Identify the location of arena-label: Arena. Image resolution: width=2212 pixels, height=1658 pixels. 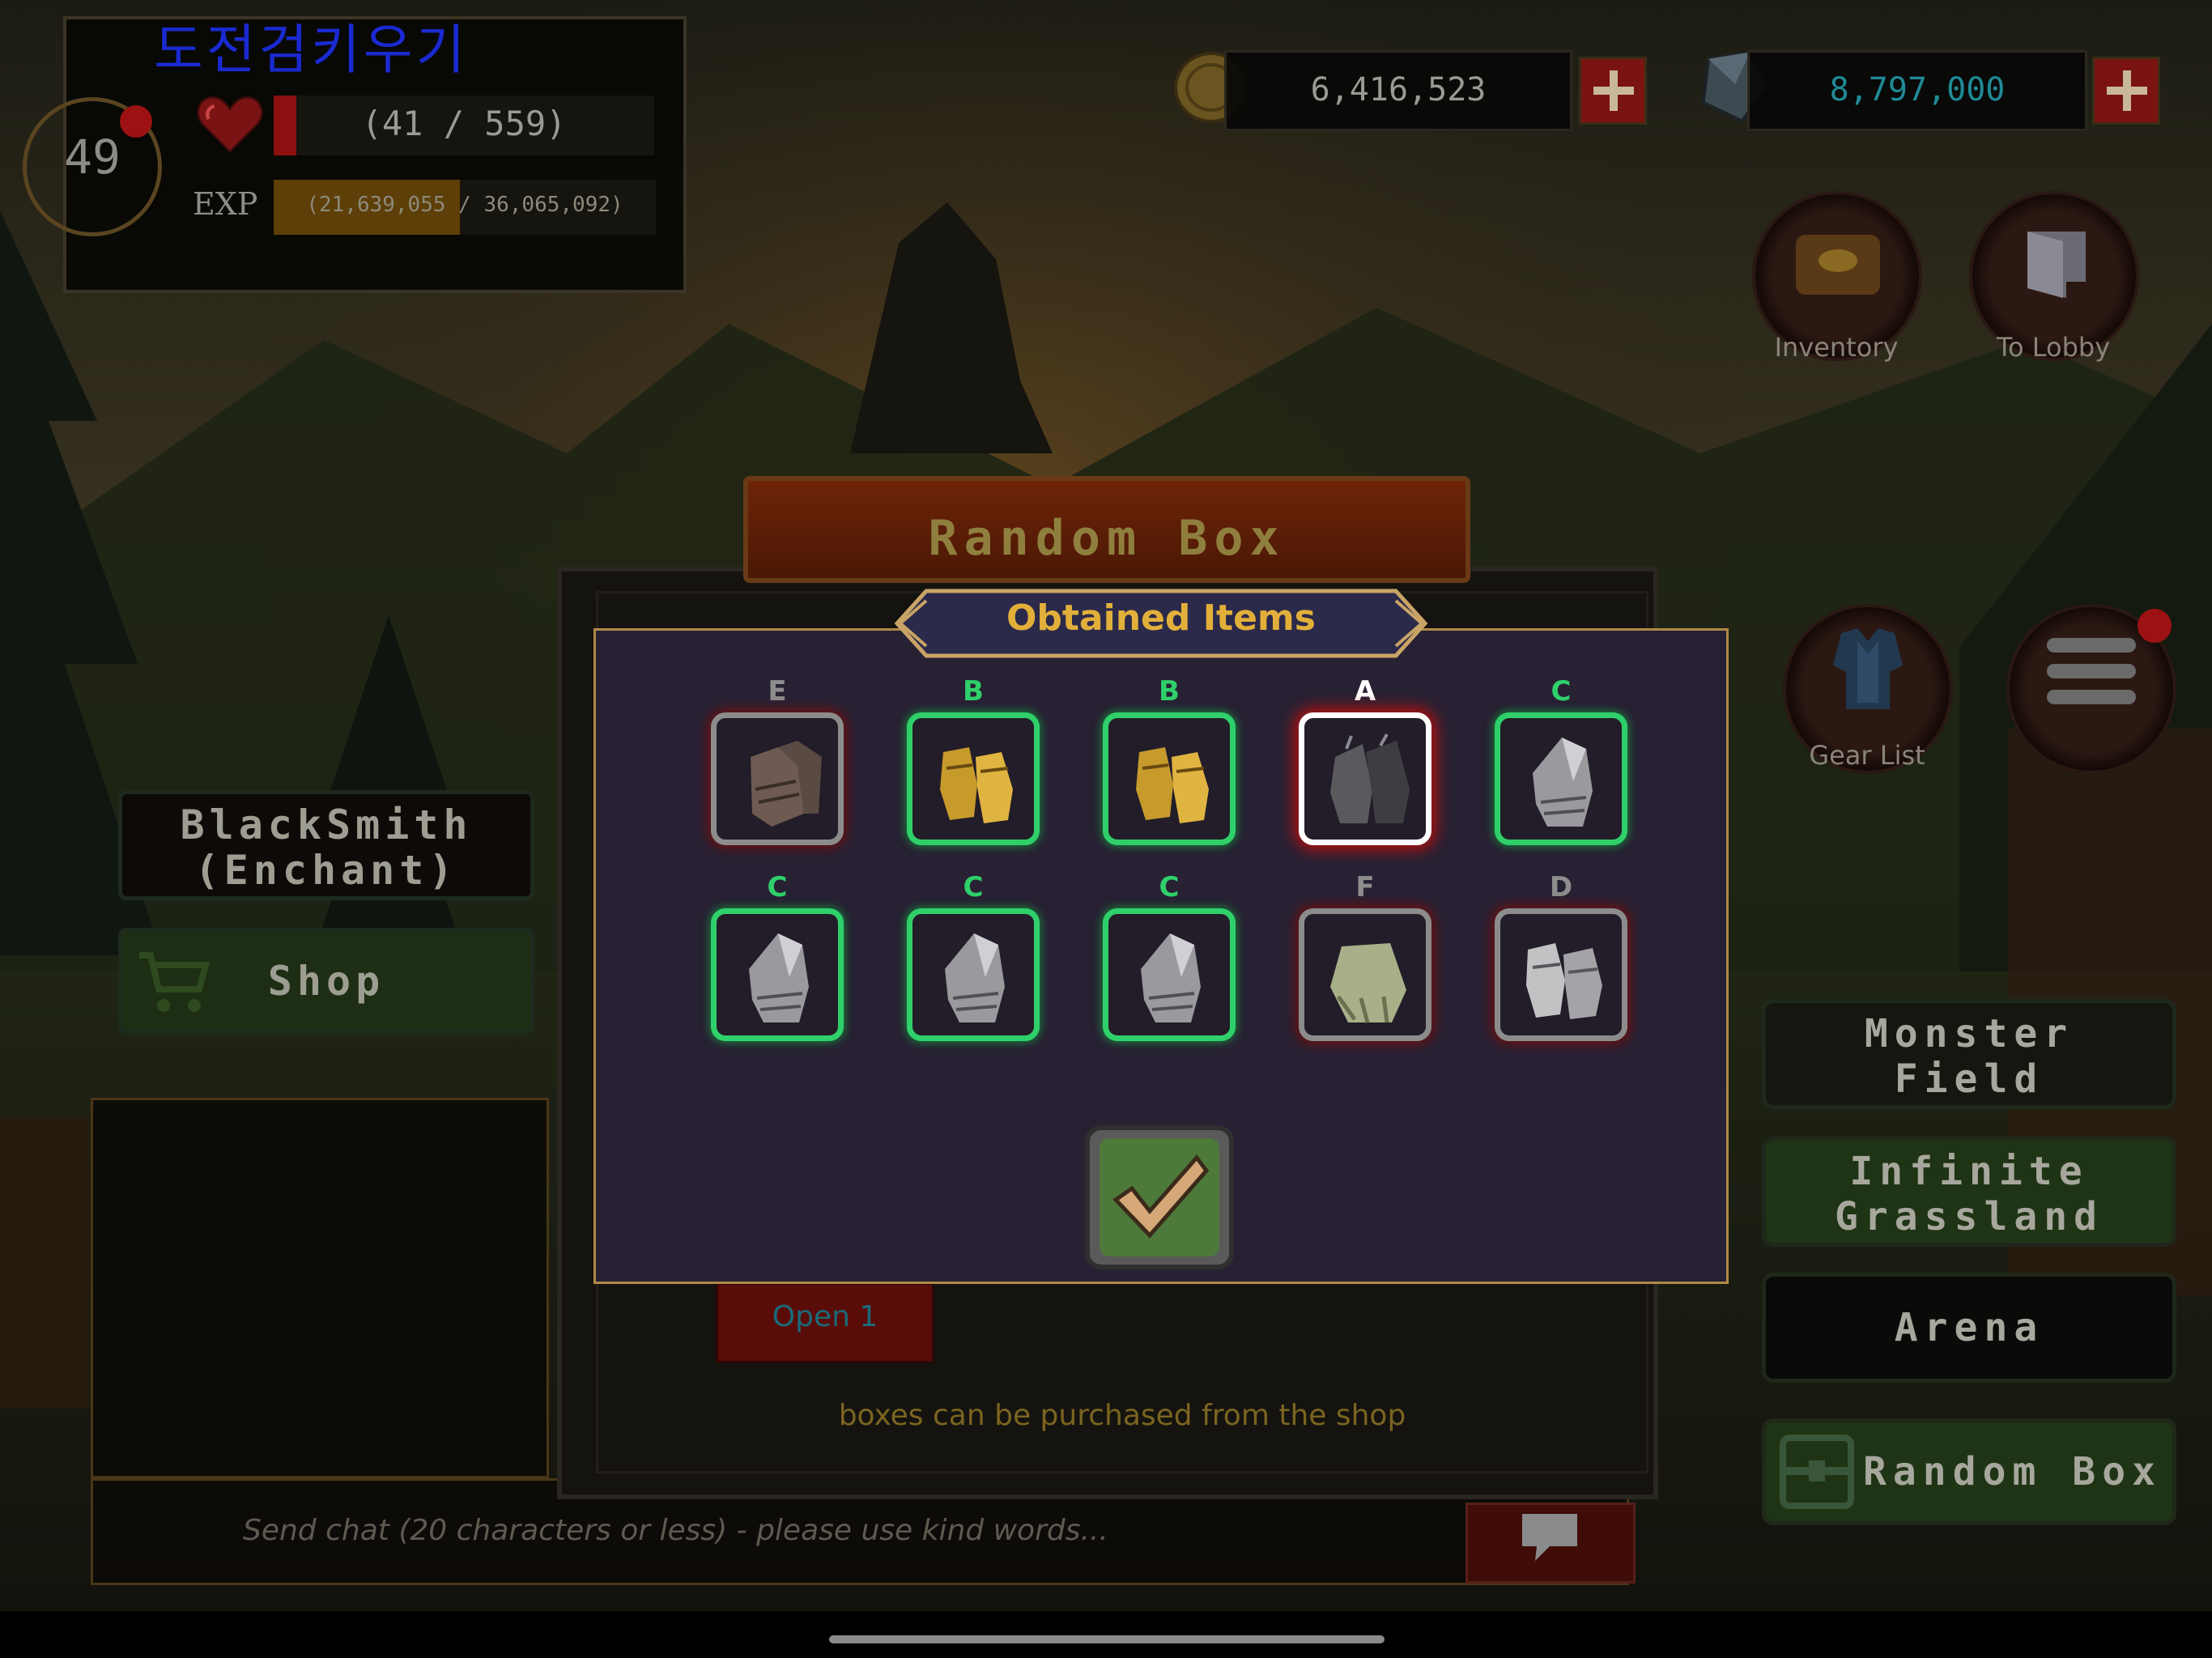
(1969, 1327).